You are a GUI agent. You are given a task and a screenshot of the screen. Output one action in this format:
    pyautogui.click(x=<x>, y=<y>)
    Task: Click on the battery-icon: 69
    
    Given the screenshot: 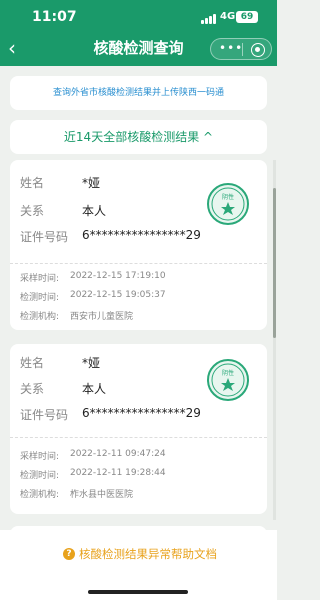 What is the action you would take?
    pyautogui.click(x=247, y=17)
    